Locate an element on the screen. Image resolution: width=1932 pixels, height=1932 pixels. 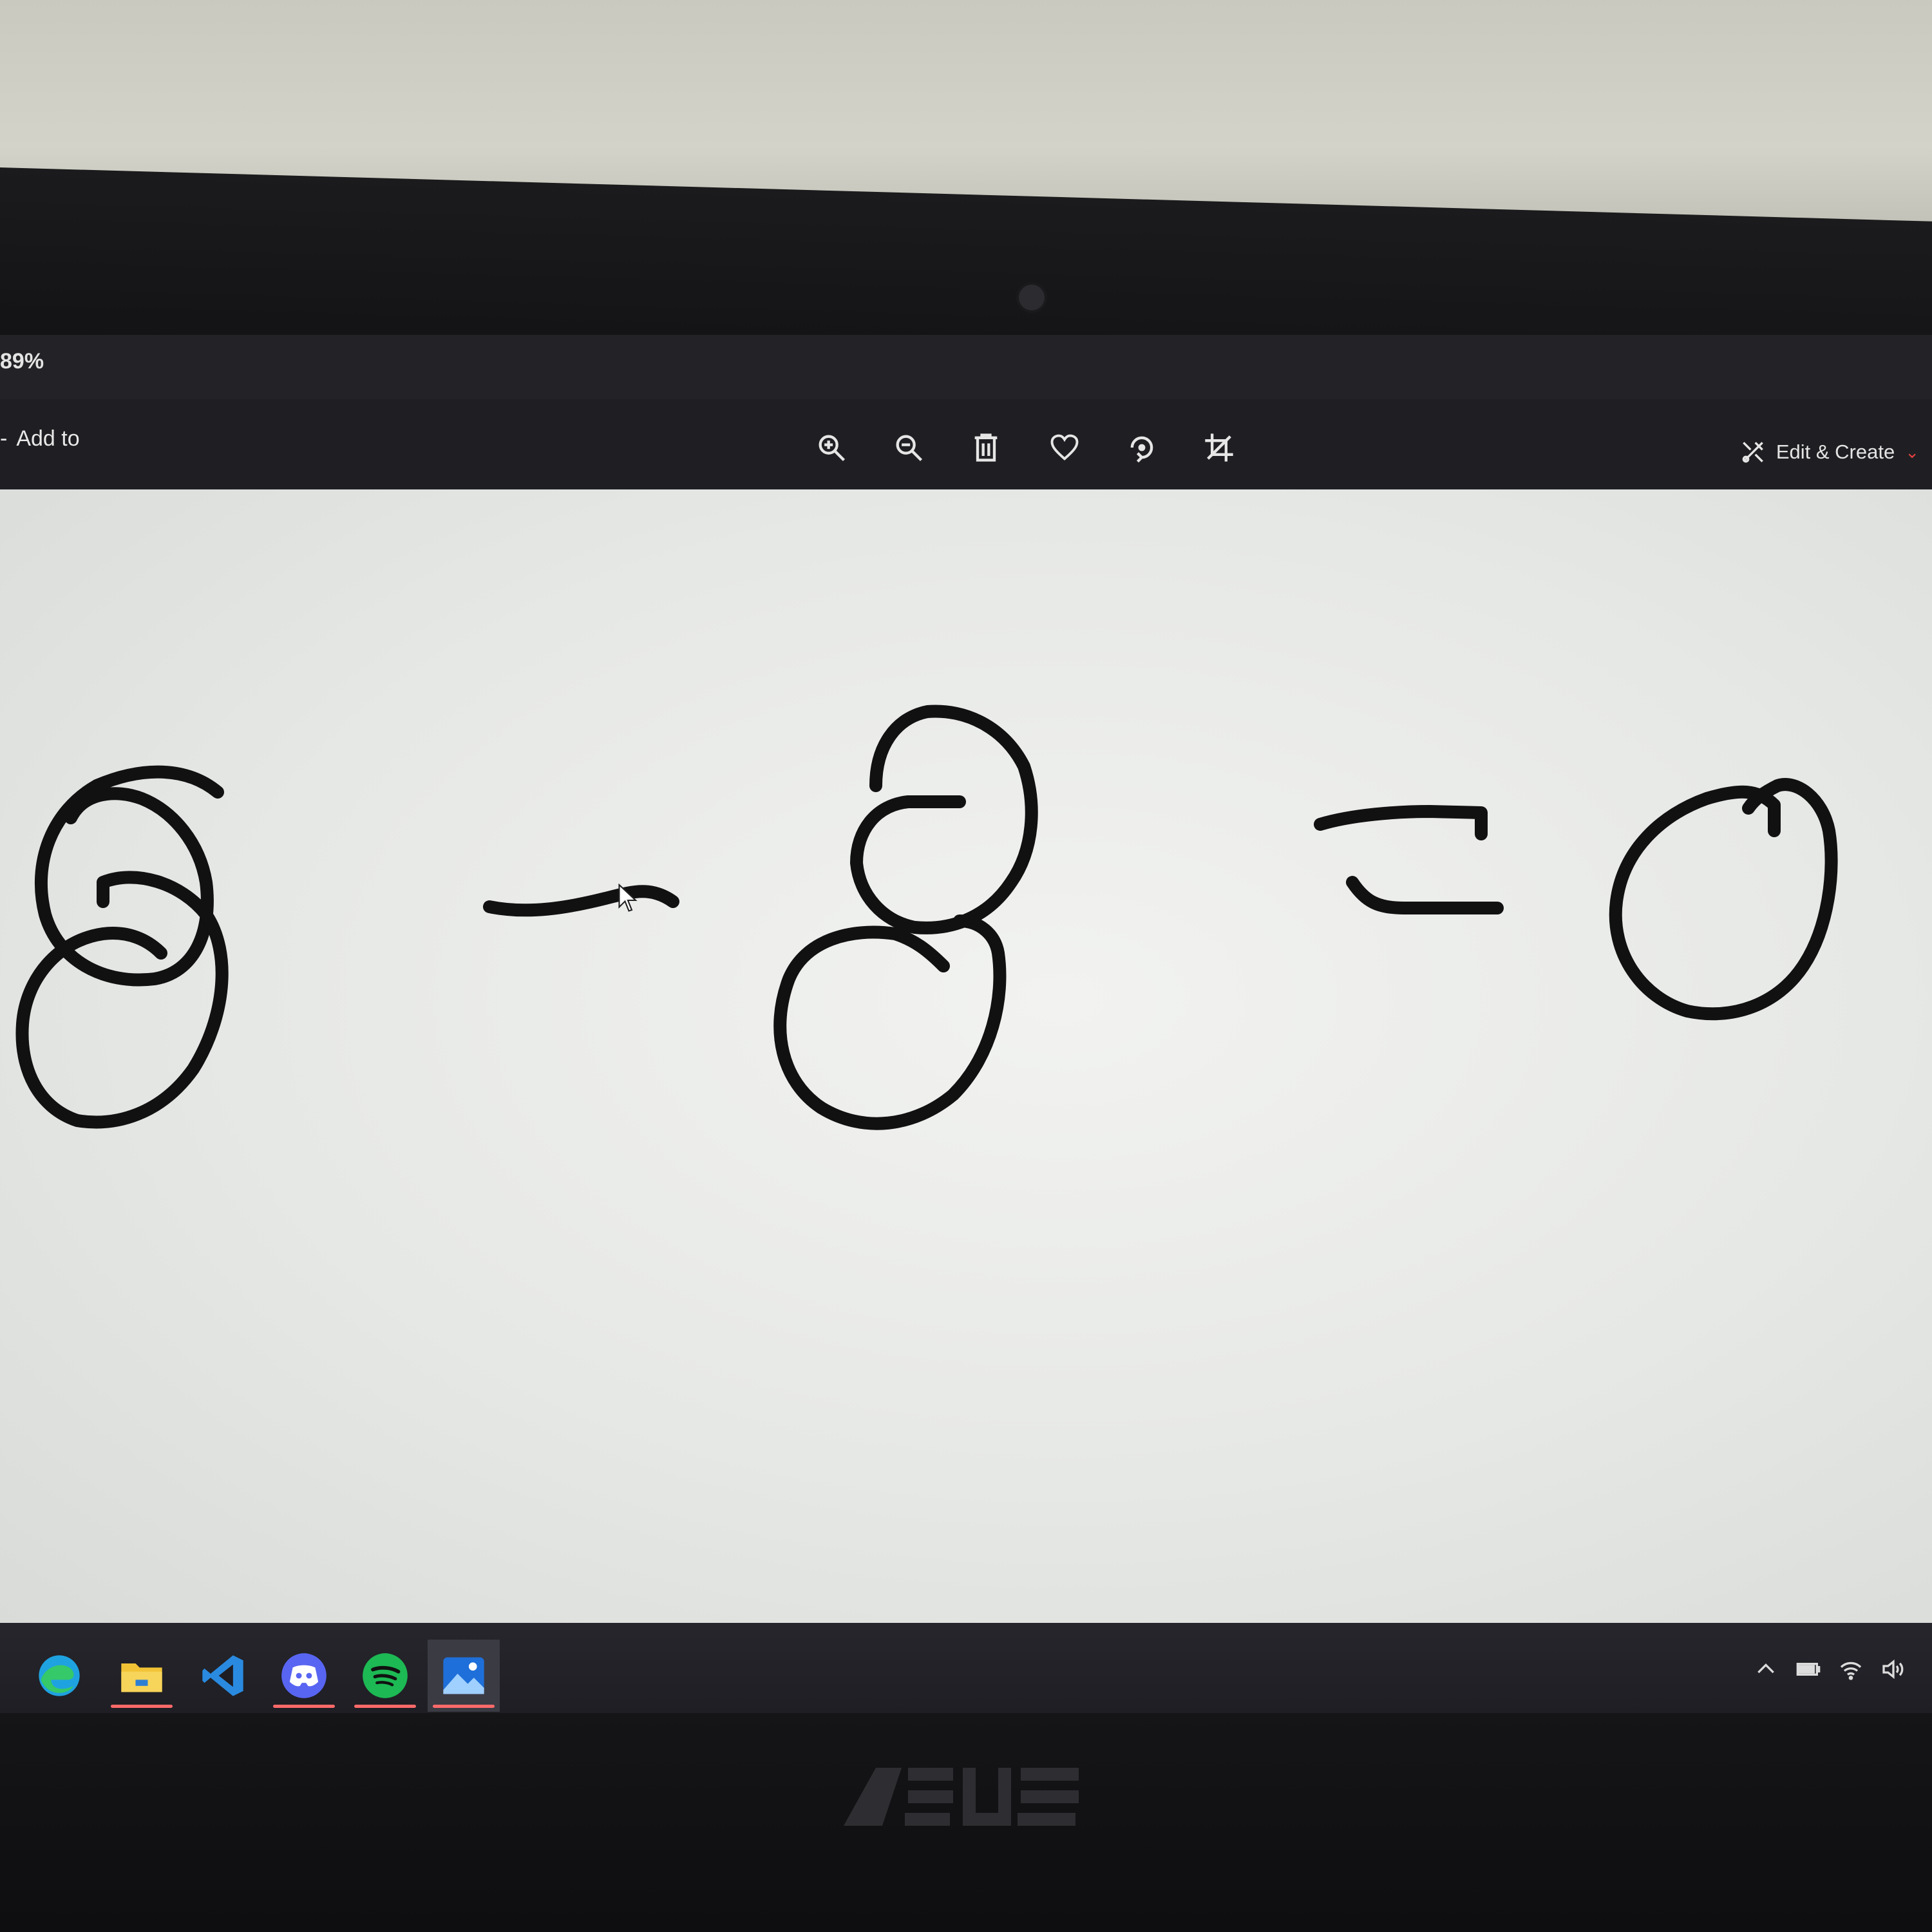
title-bar: 89% is located at coordinates (966, 367).